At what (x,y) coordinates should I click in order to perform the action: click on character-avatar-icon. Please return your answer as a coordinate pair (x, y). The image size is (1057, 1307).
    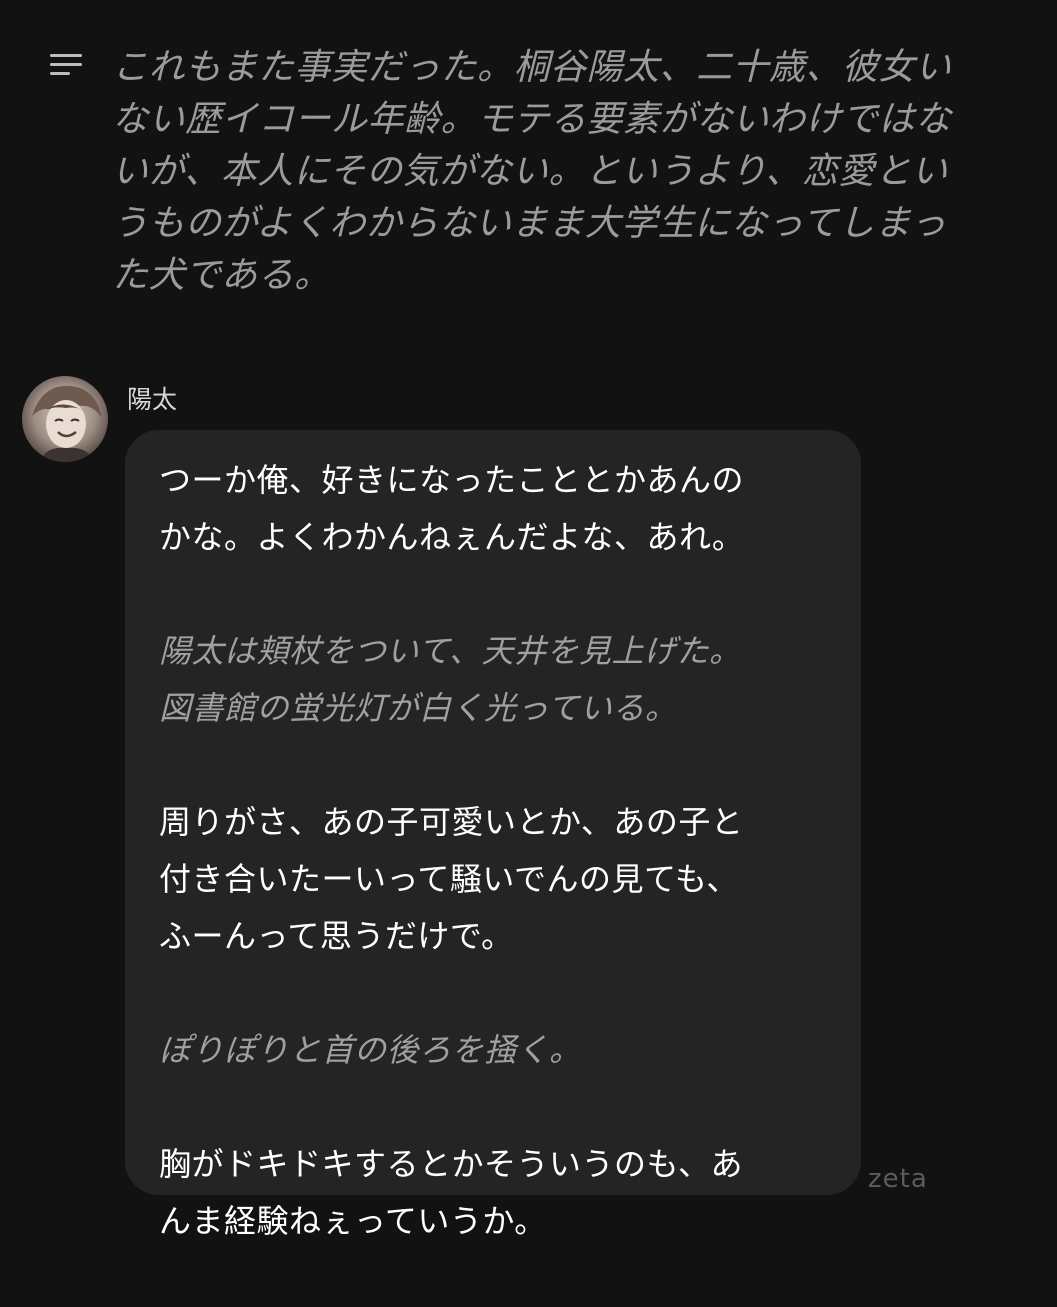
    Looking at the image, I should click on (65, 419).